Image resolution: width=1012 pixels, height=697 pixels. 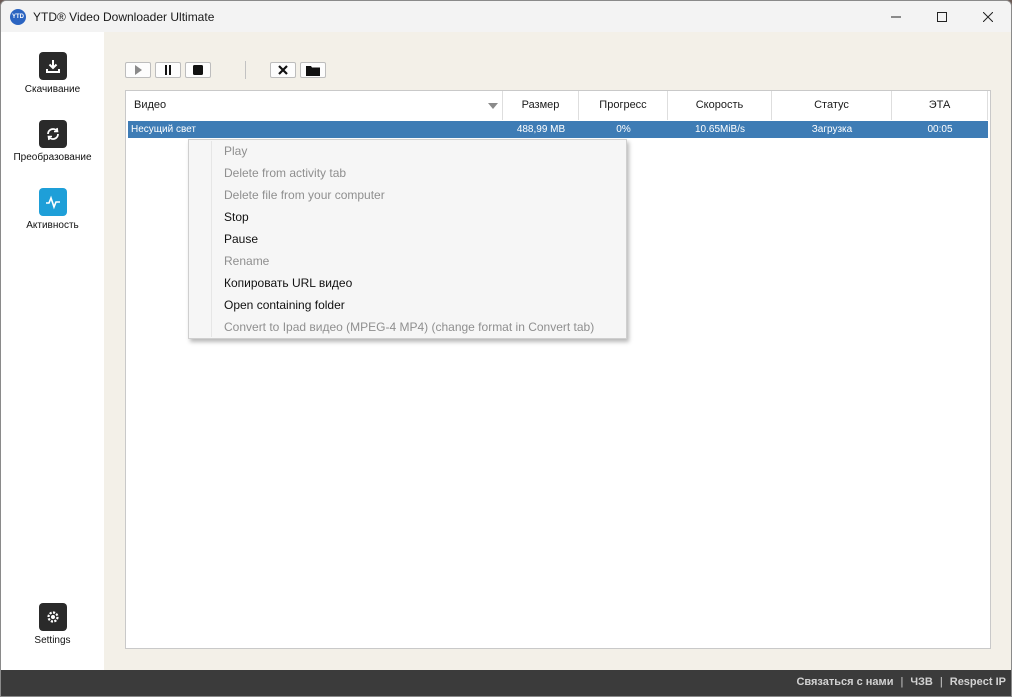 I want to click on column-header-status: Статус, so click(x=832, y=105).